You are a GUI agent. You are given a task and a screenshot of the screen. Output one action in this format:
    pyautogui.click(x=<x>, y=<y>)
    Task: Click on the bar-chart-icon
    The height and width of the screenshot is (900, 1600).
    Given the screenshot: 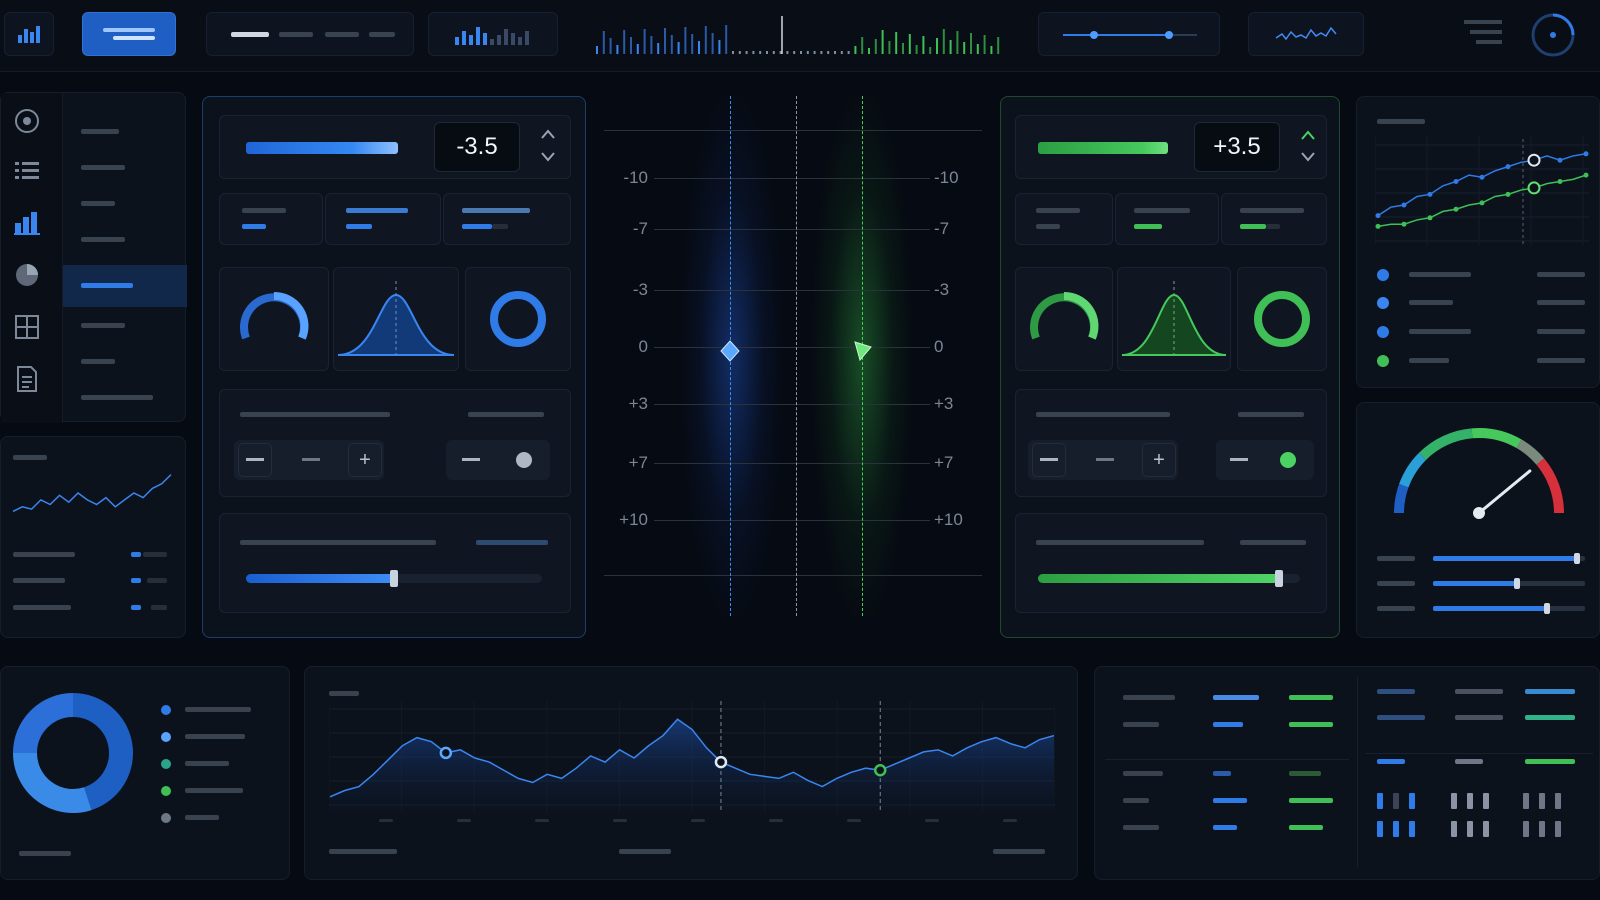 What is the action you would take?
    pyautogui.click(x=27, y=223)
    